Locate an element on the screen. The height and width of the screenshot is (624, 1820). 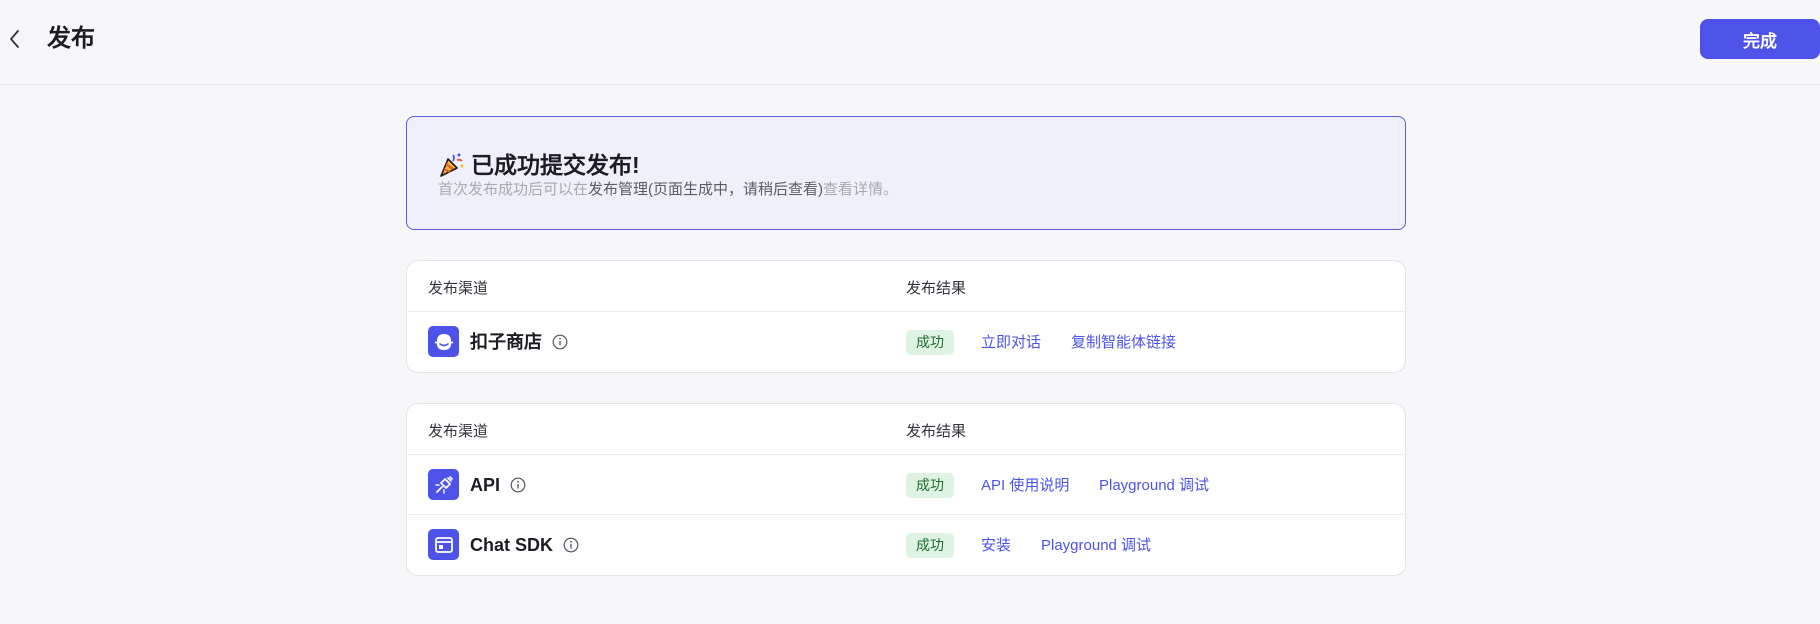
sdk-window-icon is located at coordinates (443, 544).